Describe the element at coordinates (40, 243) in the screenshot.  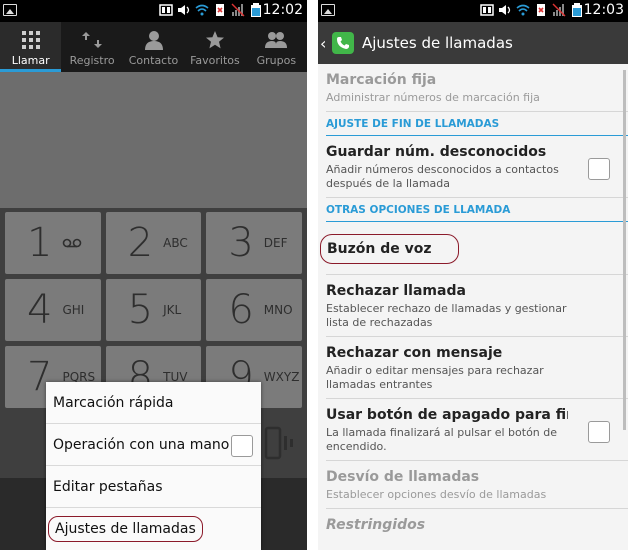
I see `key-number: 1` at that location.